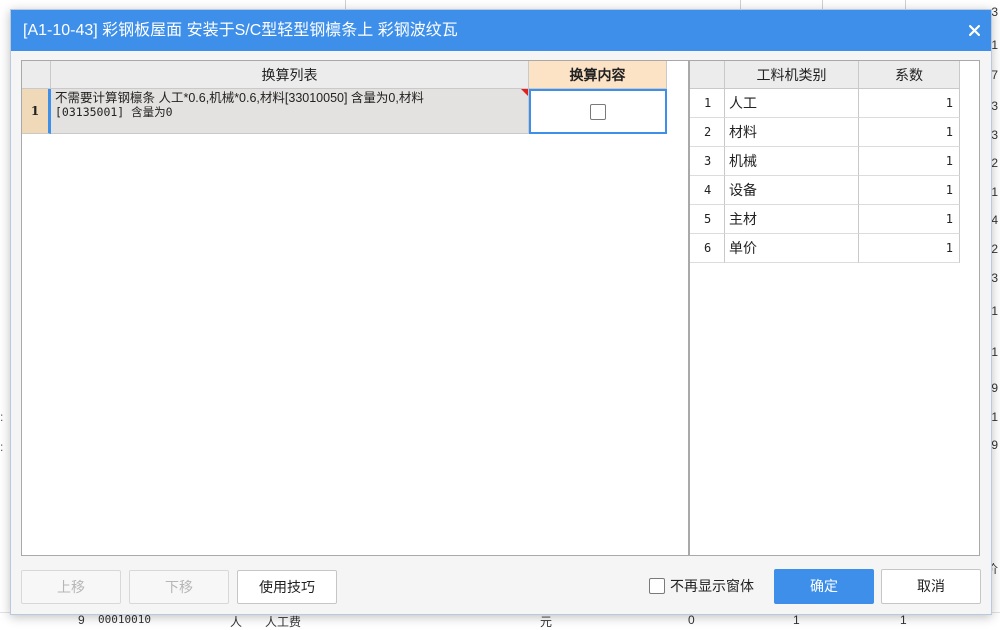  What do you see at coordinates (931, 586) in the screenshot?
I see `cancel-button: 取消` at bounding box center [931, 586].